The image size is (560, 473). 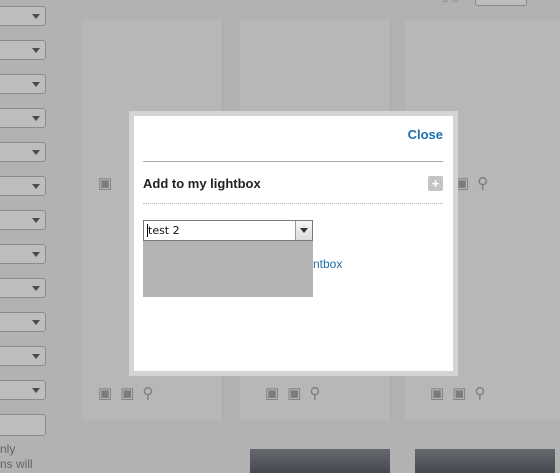 What do you see at coordinates (202, 183) in the screenshot?
I see `dialog-title: Add to my lightbox` at bounding box center [202, 183].